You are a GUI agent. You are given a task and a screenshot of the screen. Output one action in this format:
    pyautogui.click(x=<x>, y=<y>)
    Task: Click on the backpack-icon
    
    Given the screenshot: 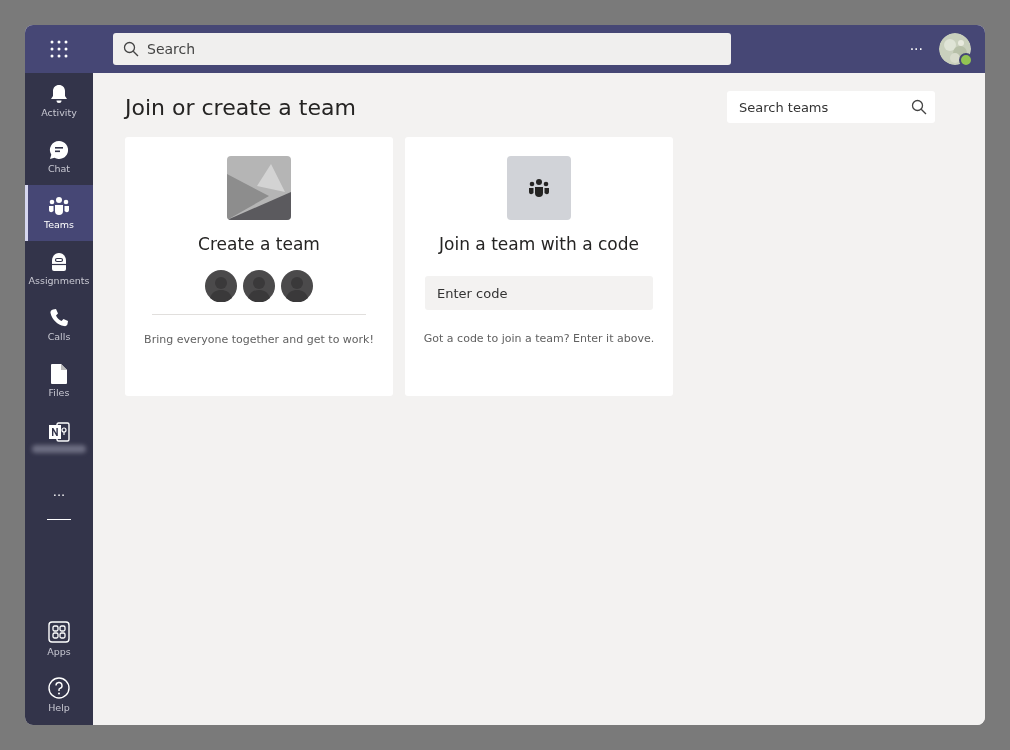 What is the action you would take?
    pyautogui.click(x=59, y=262)
    